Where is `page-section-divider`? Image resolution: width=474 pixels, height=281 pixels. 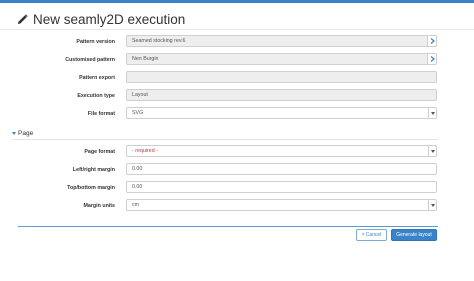 page-section-divider is located at coordinates (225, 139).